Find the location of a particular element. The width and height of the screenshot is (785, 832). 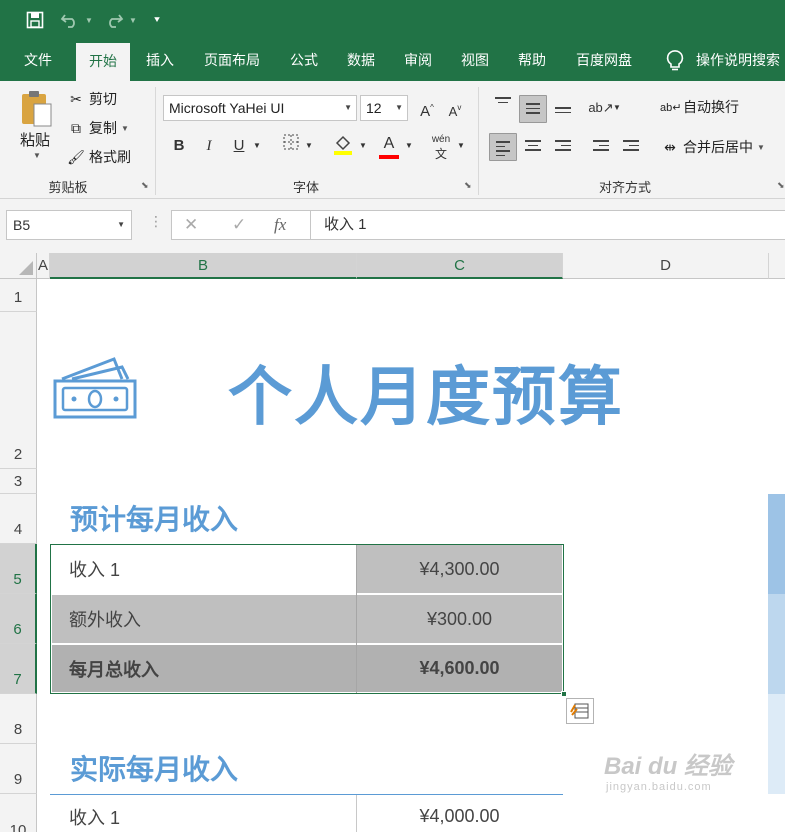

table-cell-value: ¥4,300.00 is located at coordinates (459, 569).